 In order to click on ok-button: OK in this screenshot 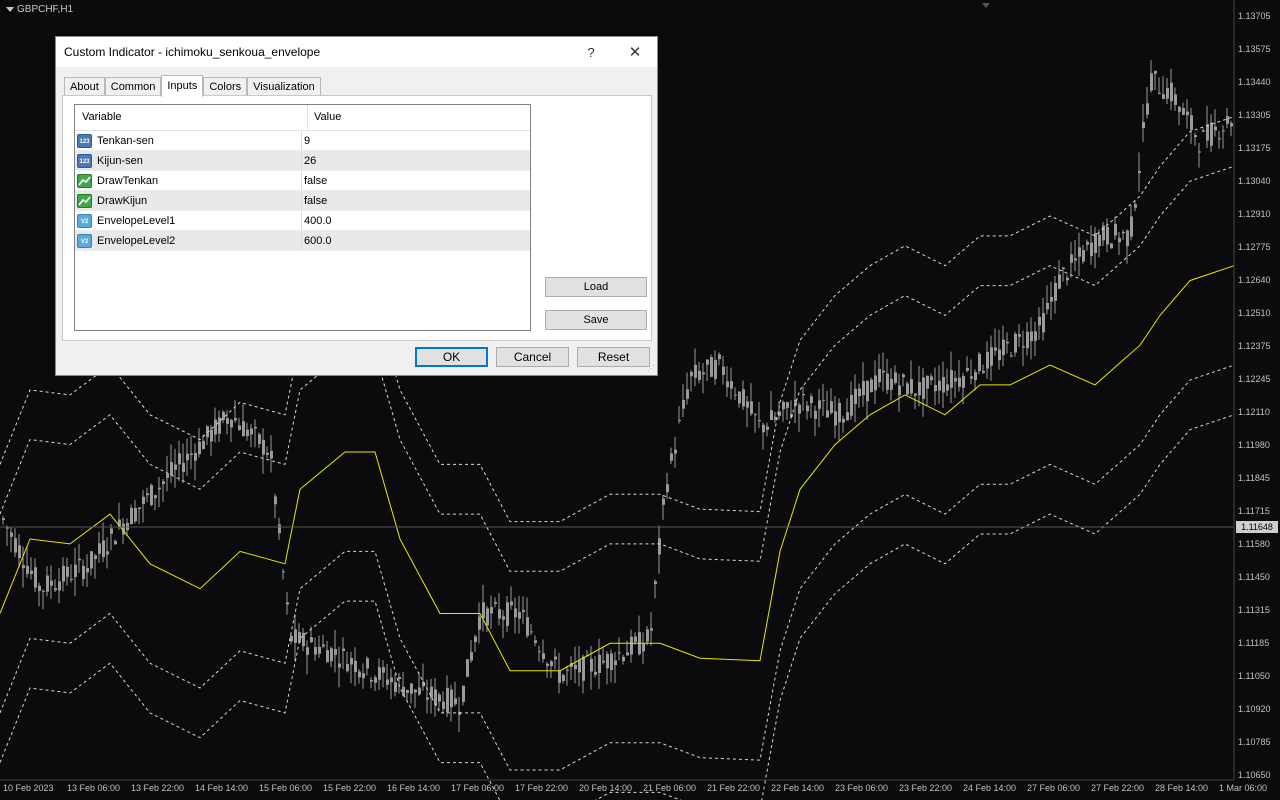, I will do `click(451, 357)`.